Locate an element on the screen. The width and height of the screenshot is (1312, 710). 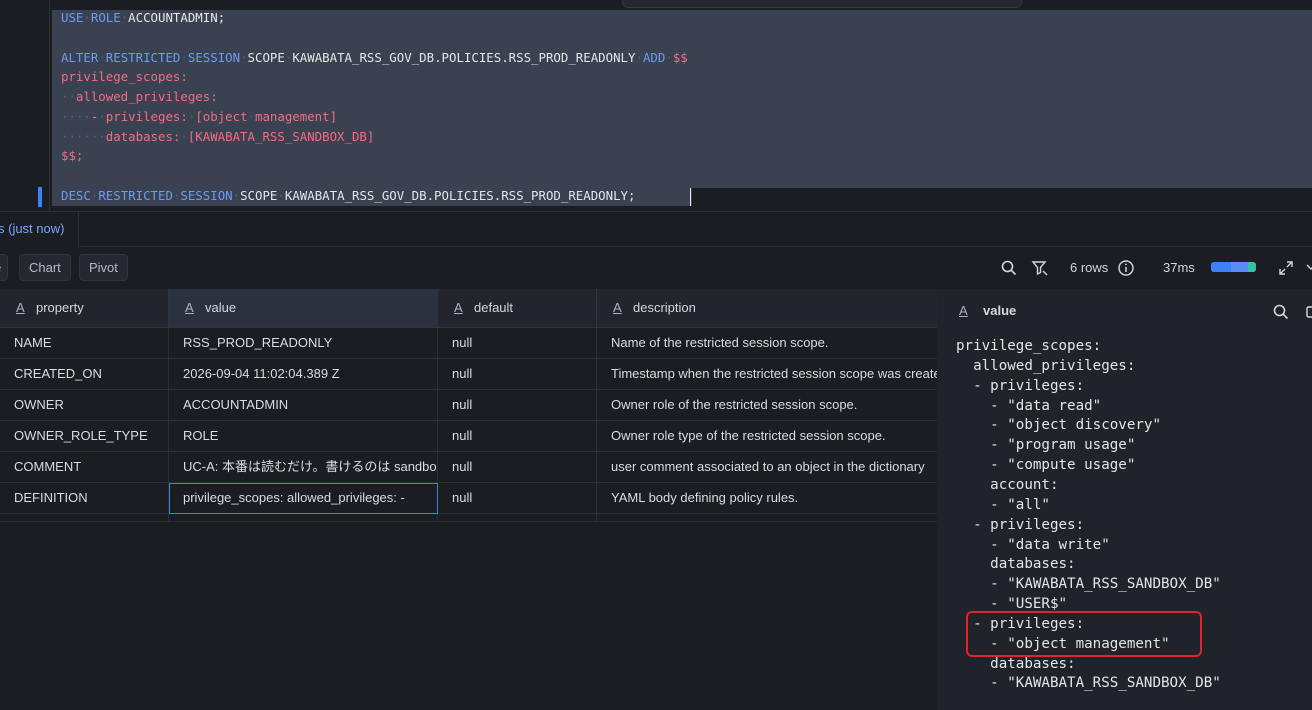
grid-cell-value: RSS_PROD_READONLY is located at coordinates (303, 343).